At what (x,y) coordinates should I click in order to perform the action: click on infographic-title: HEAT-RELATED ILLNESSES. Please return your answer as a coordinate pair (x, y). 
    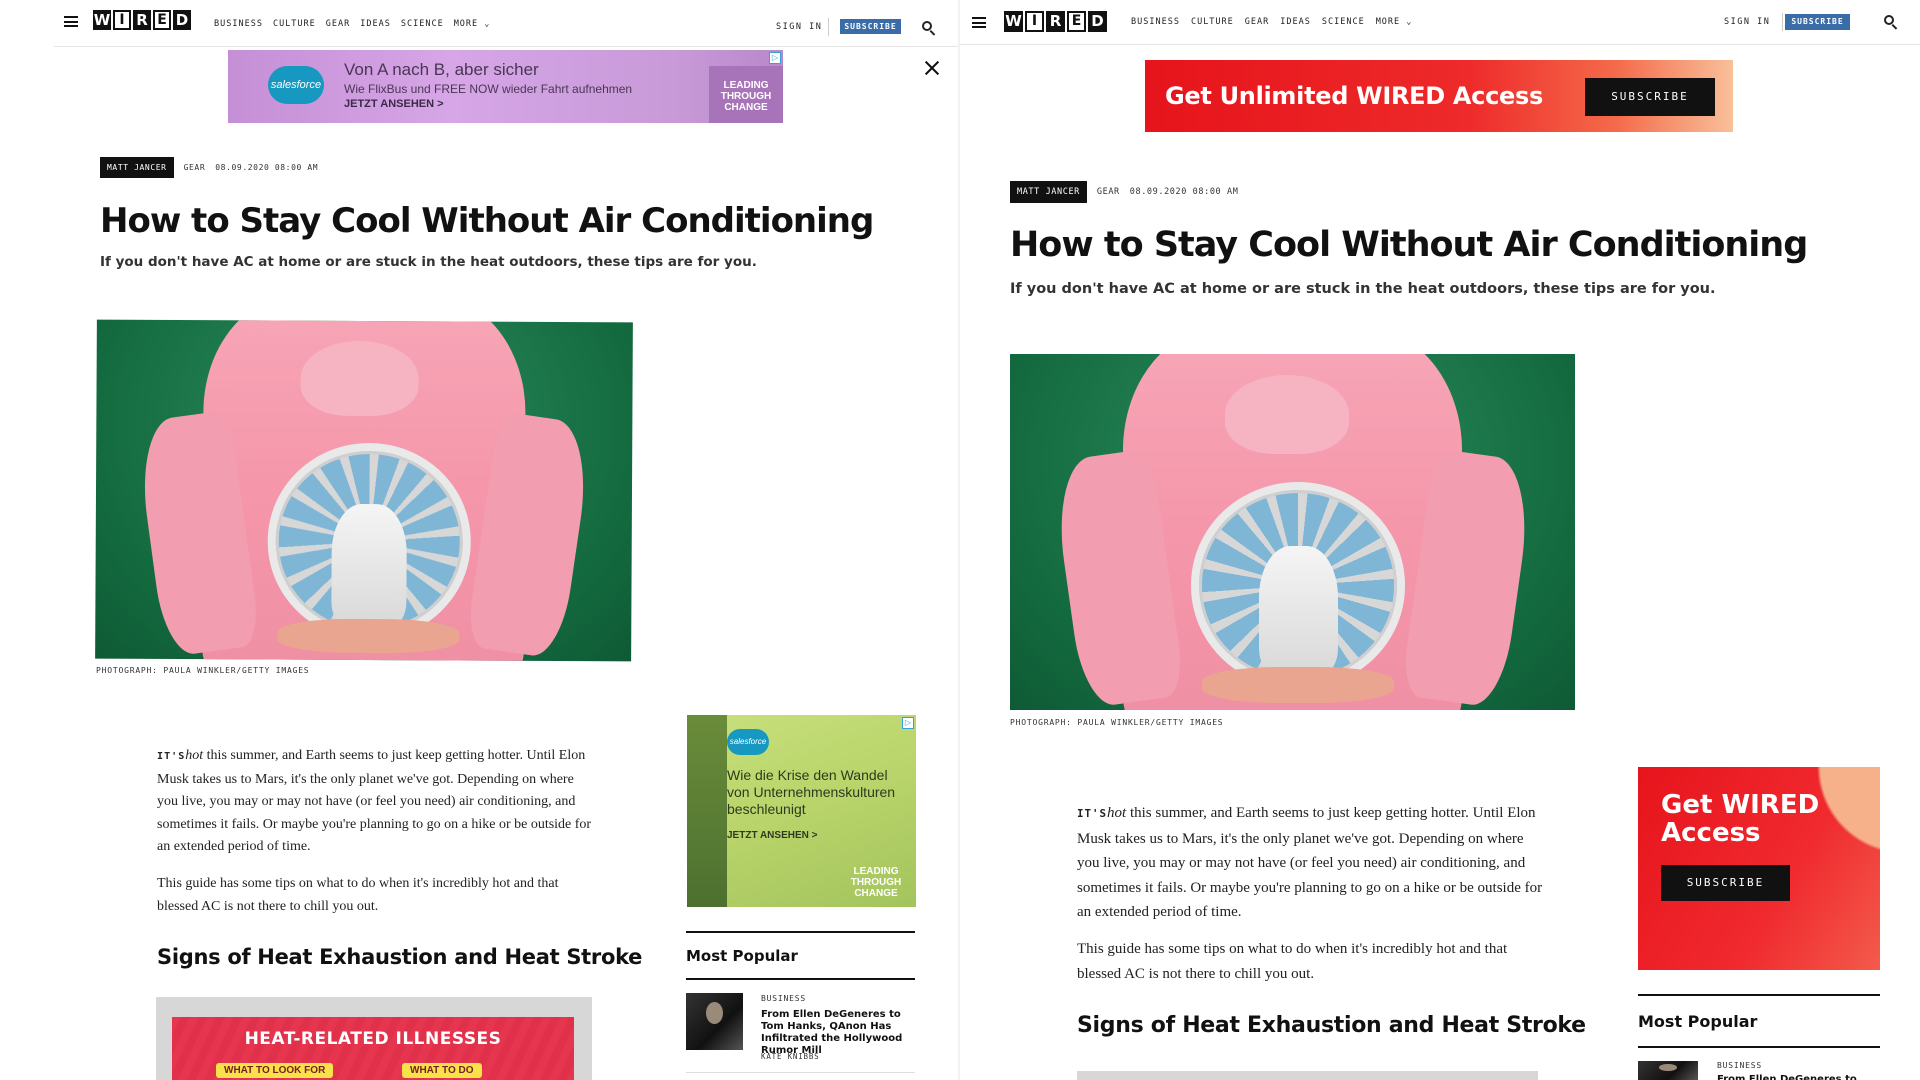
    Looking at the image, I should click on (373, 1039).